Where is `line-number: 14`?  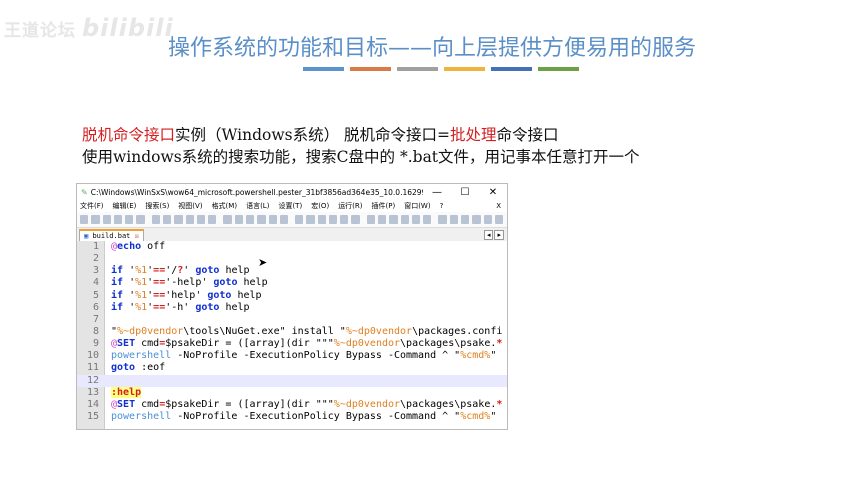
line-number: 14 is located at coordinates (92, 404).